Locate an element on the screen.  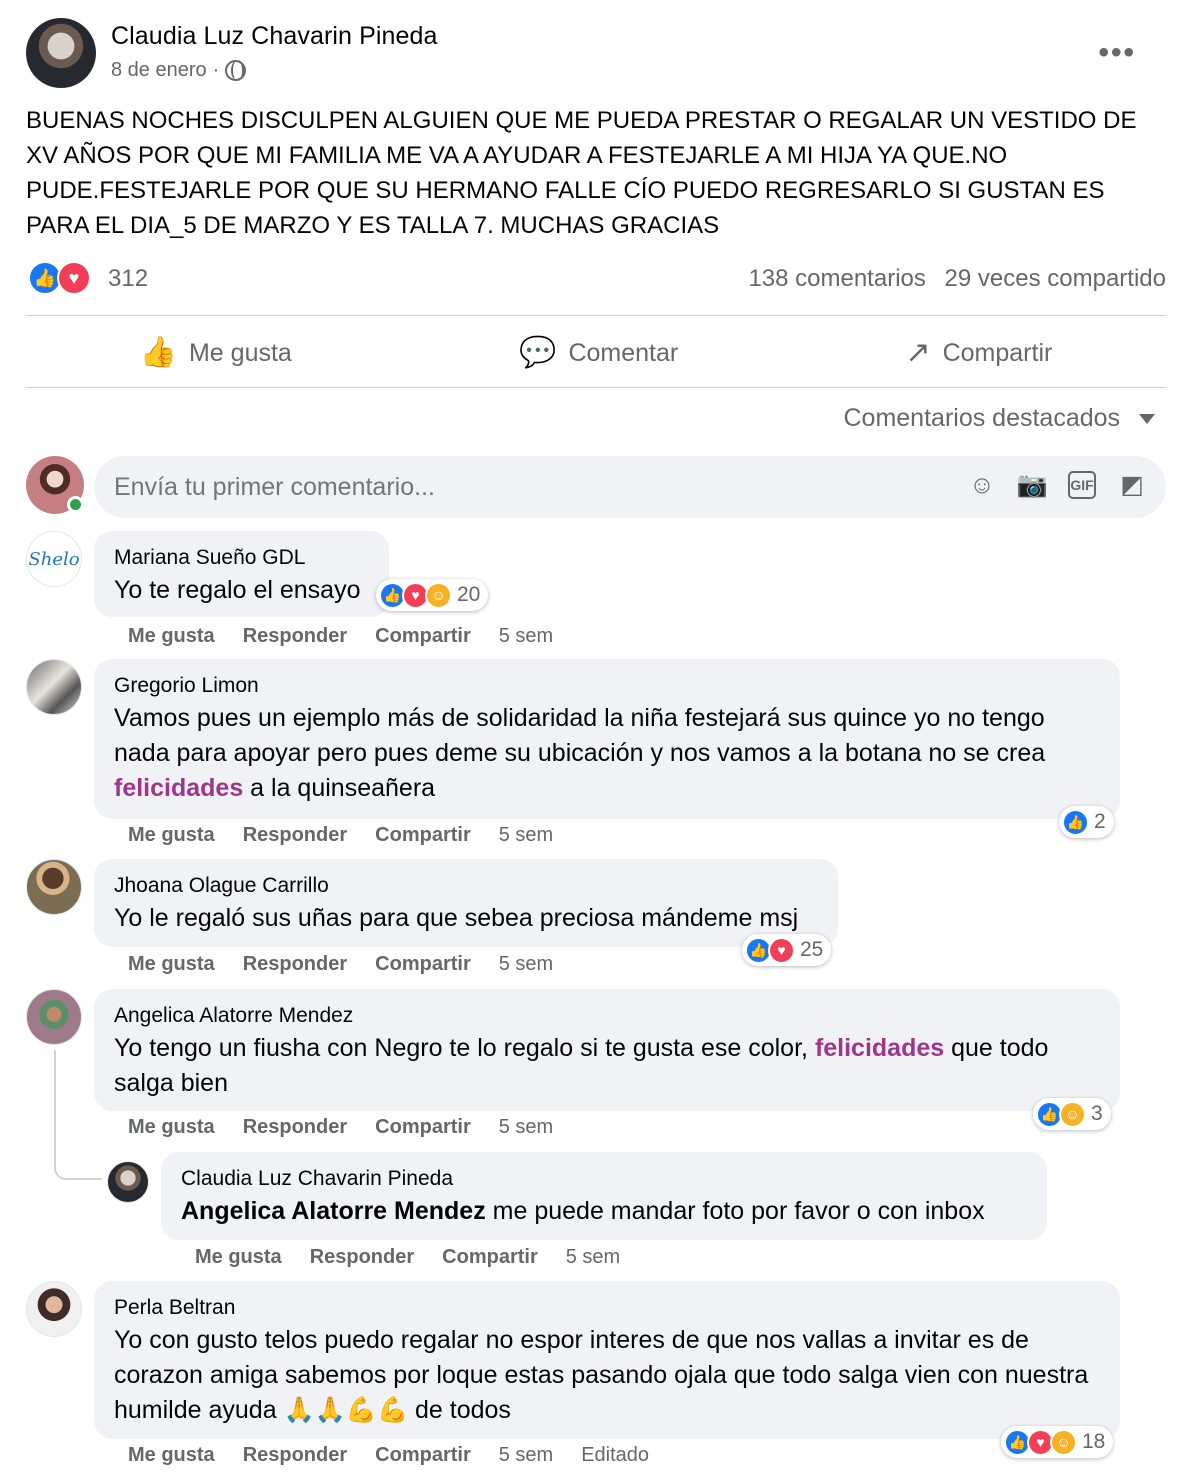
post-meta: 8 de enero · is located at coordinates (179, 70).